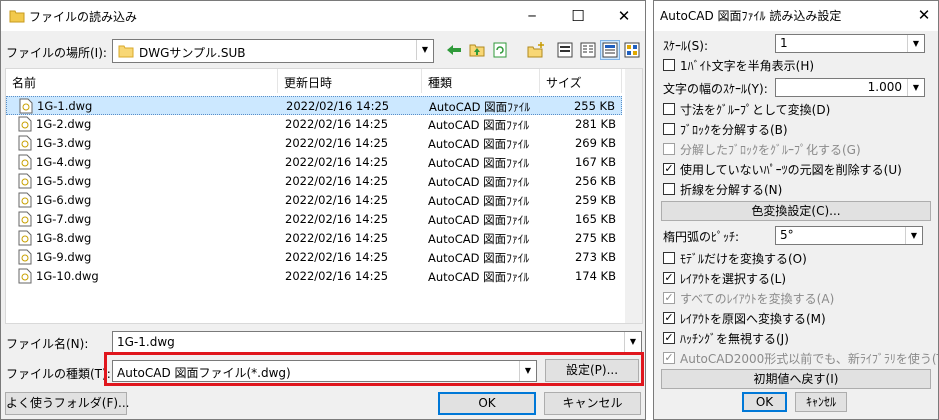 The image size is (939, 420). I want to click on option-checkbox: 折線を分解する(N), so click(798, 189).